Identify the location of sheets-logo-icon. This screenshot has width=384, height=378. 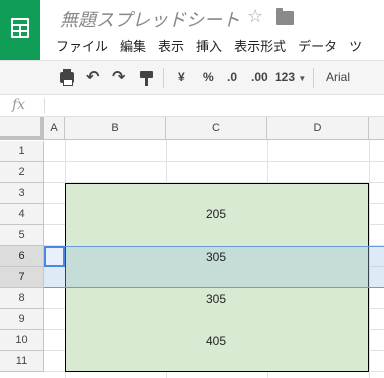
(20, 28).